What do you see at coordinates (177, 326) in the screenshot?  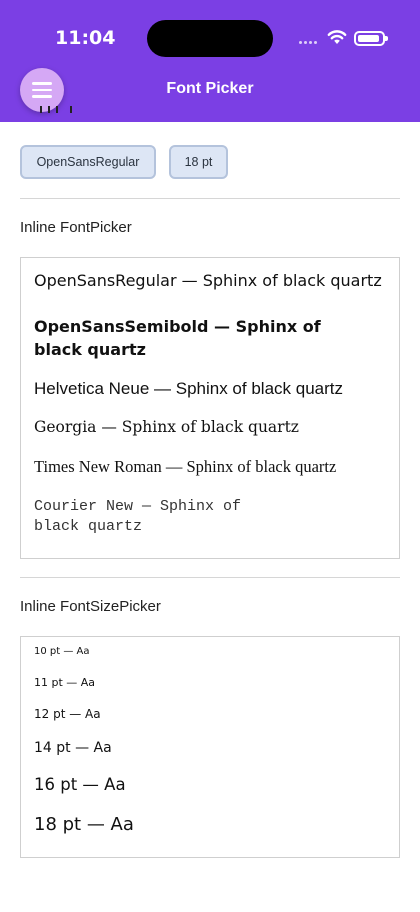 I see `font-option-label: OpenSansSemibold — Sphinx of` at bounding box center [177, 326].